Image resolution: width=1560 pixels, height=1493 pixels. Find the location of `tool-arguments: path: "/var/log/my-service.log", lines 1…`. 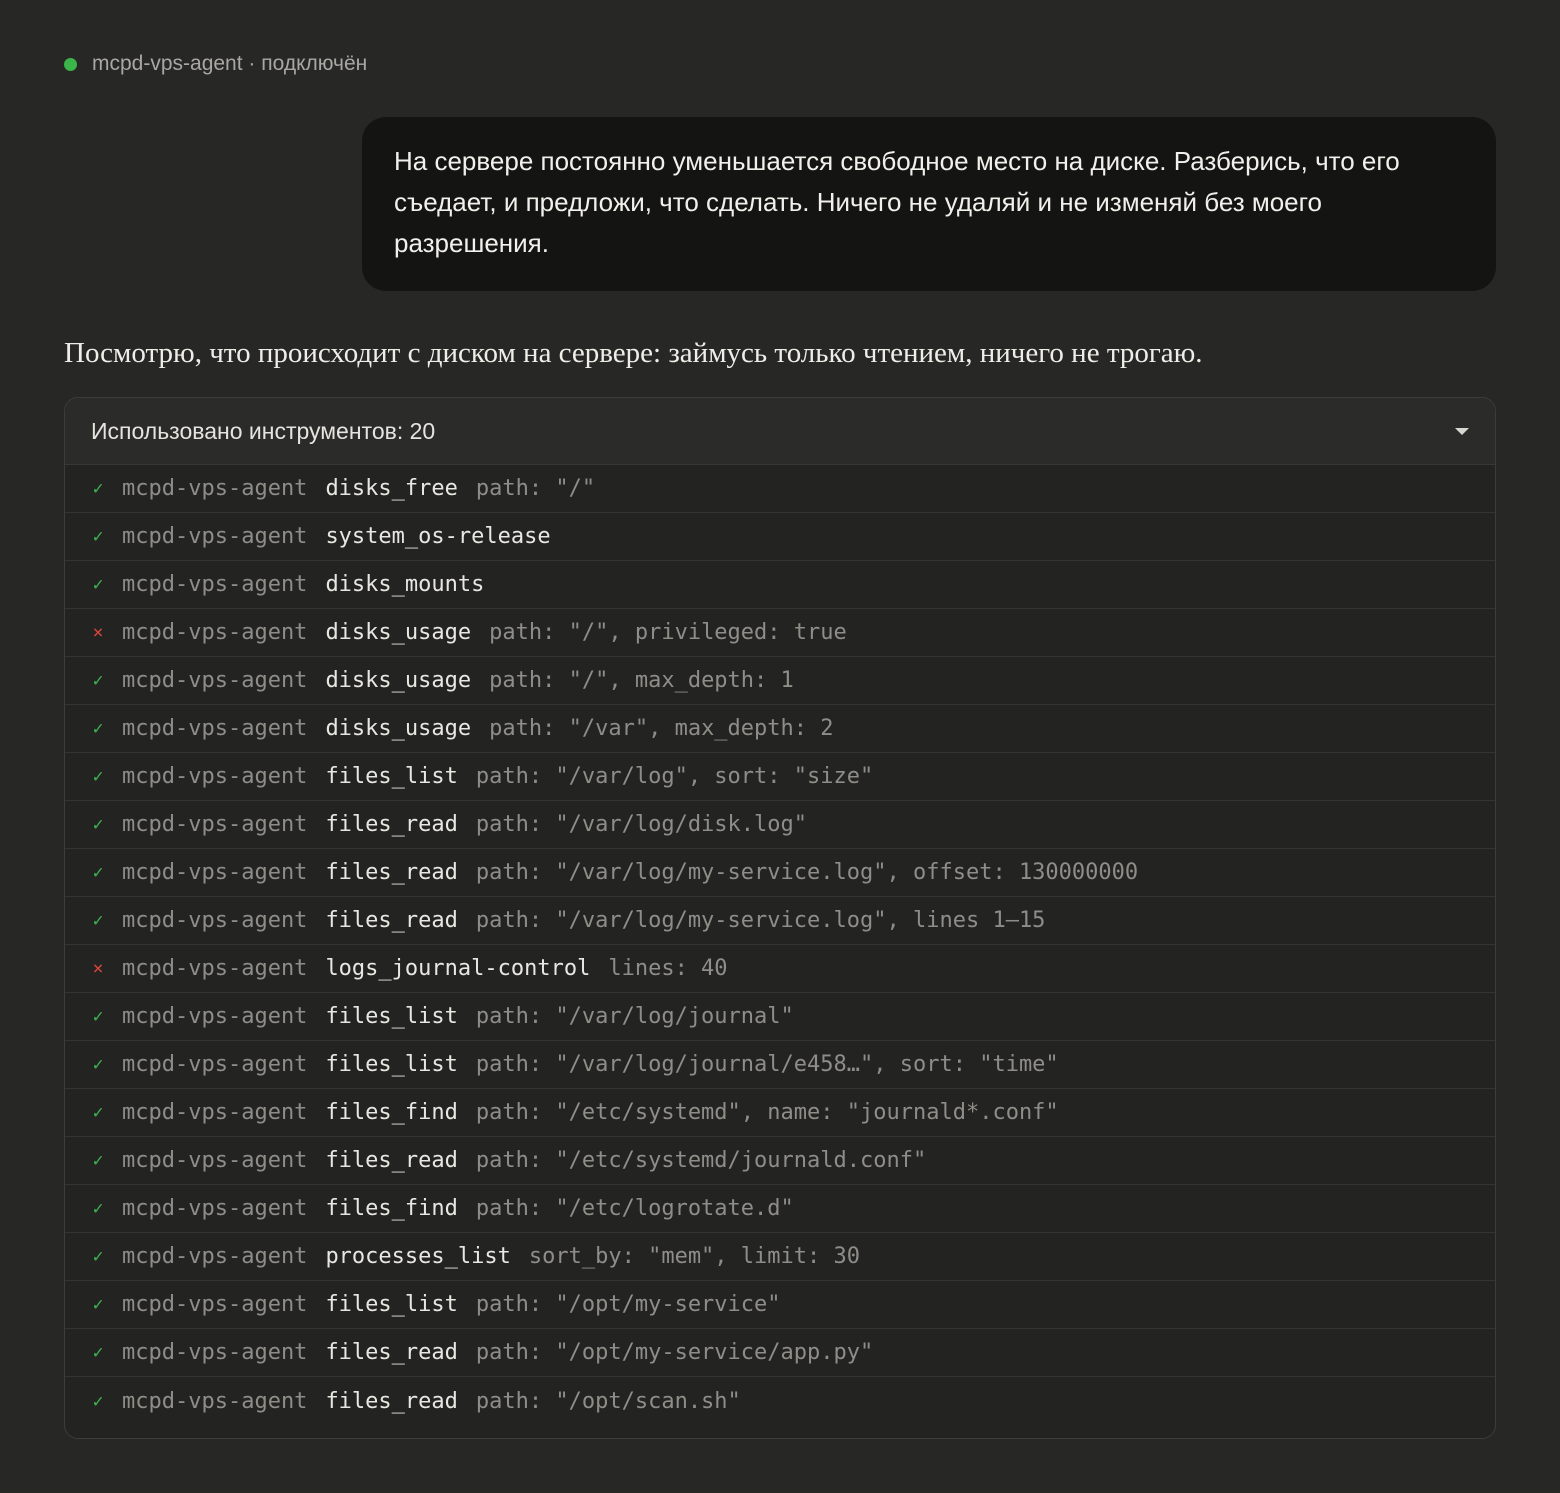

tool-arguments: path: "/var/log/my-service.log", lines 1… is located at coordinates (760, 920).